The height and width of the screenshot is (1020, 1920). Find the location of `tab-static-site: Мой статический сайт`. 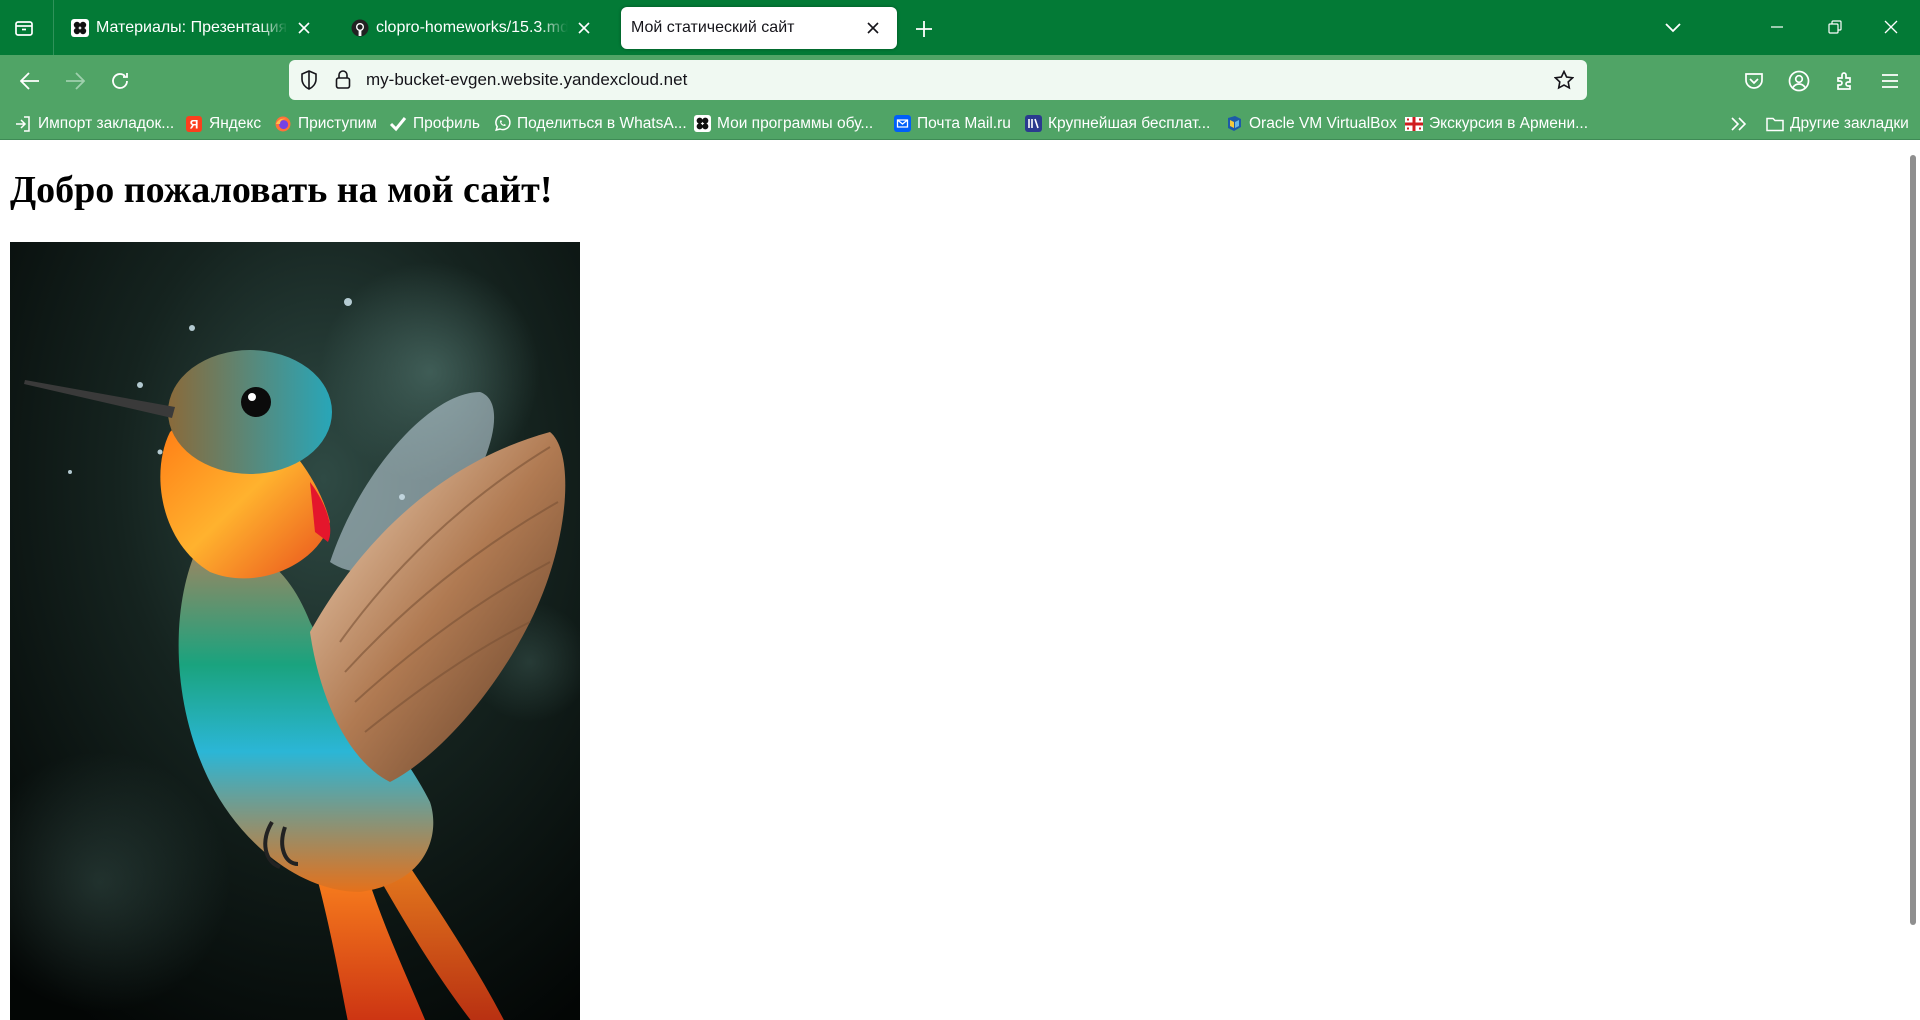

tab-static-site: Мой статический сайт is located at coordinates (759, 28).